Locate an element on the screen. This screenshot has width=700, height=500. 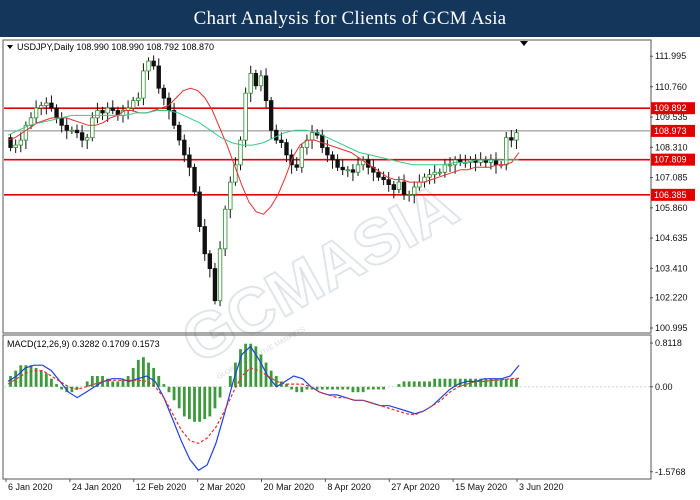
macd-tick-label: 0.8118 is located at coordinates (668, 343).